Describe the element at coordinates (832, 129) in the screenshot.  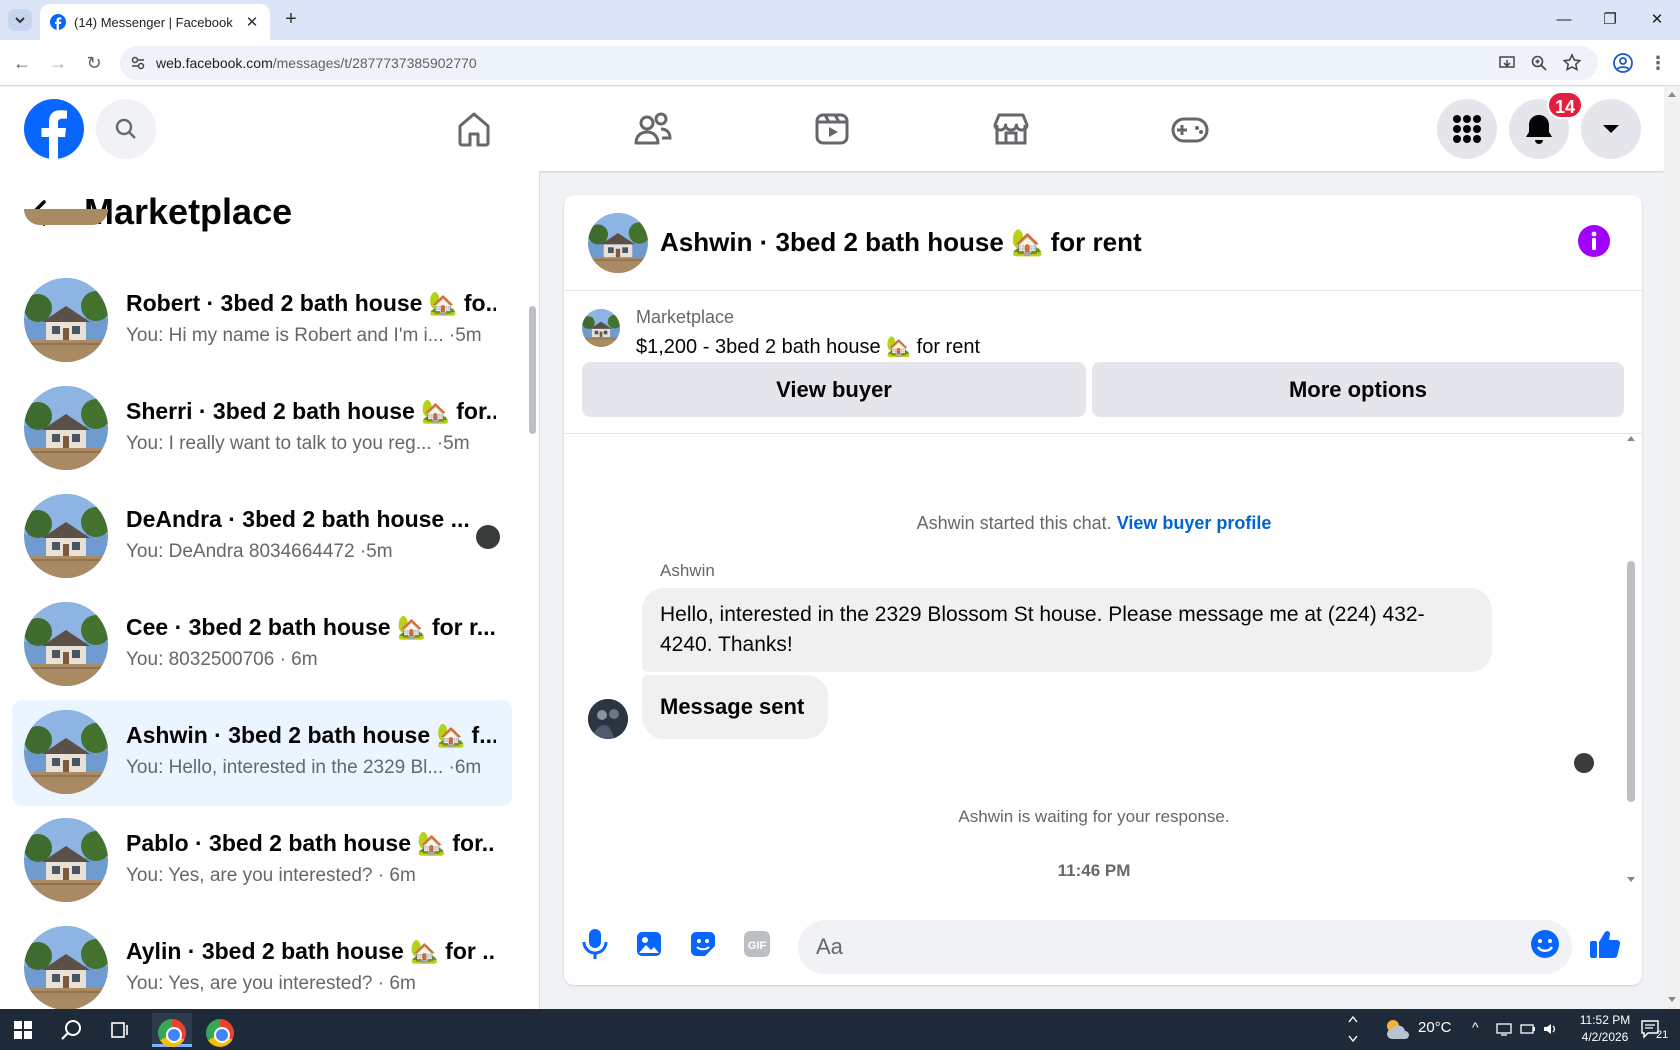
I see `watch-nav-button` at that location.